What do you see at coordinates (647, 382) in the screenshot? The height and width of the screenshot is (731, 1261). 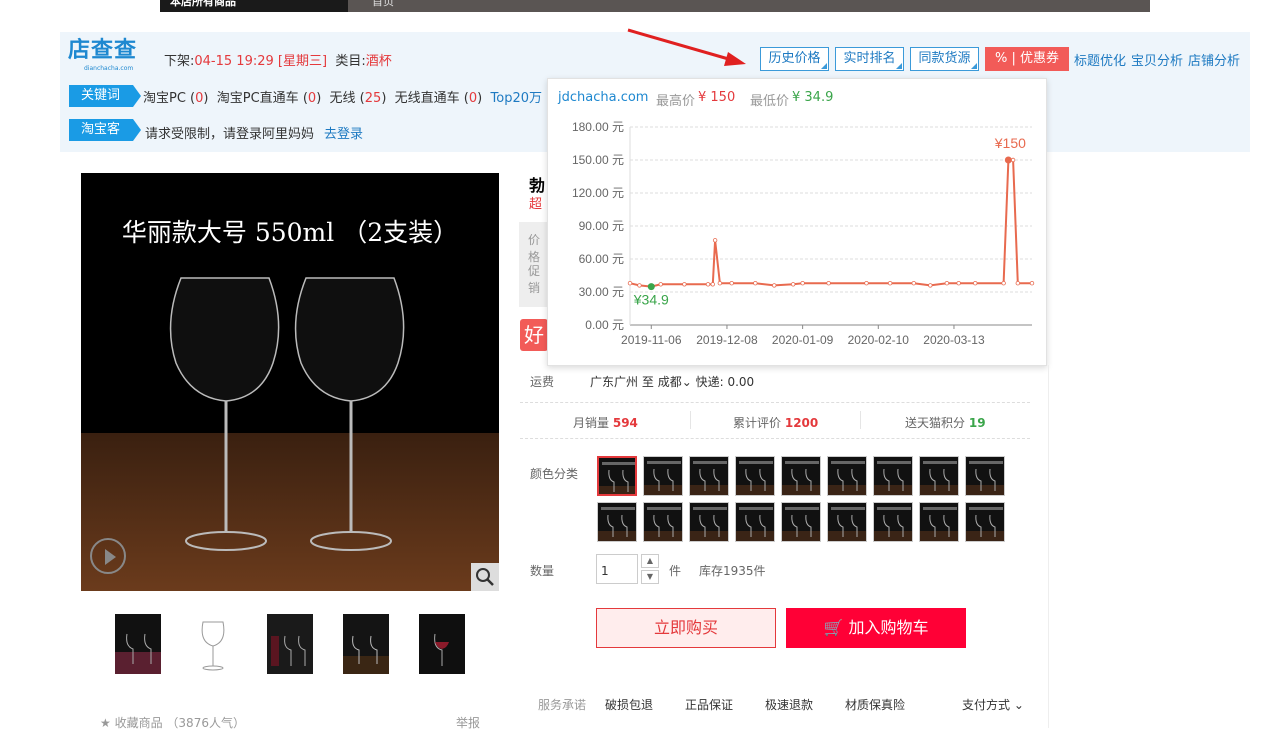 I see `ship-to-label: 至` at bounding box center [647, 382].